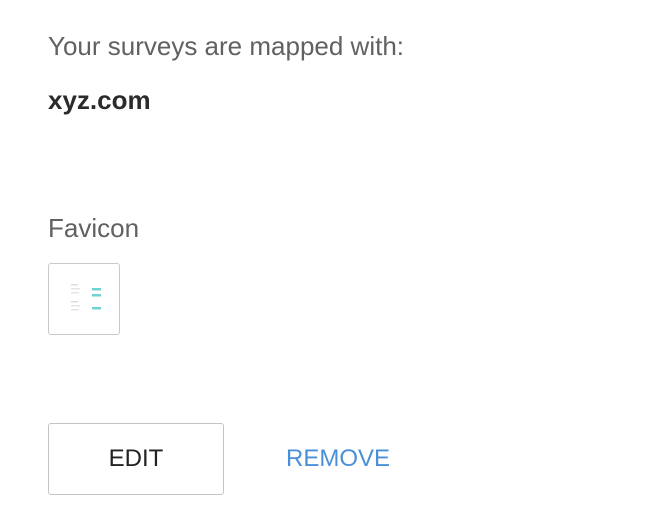  Describe the element at coordinates (136, 459) in the screenshot. I see `edit-button: EDIT` at that location.